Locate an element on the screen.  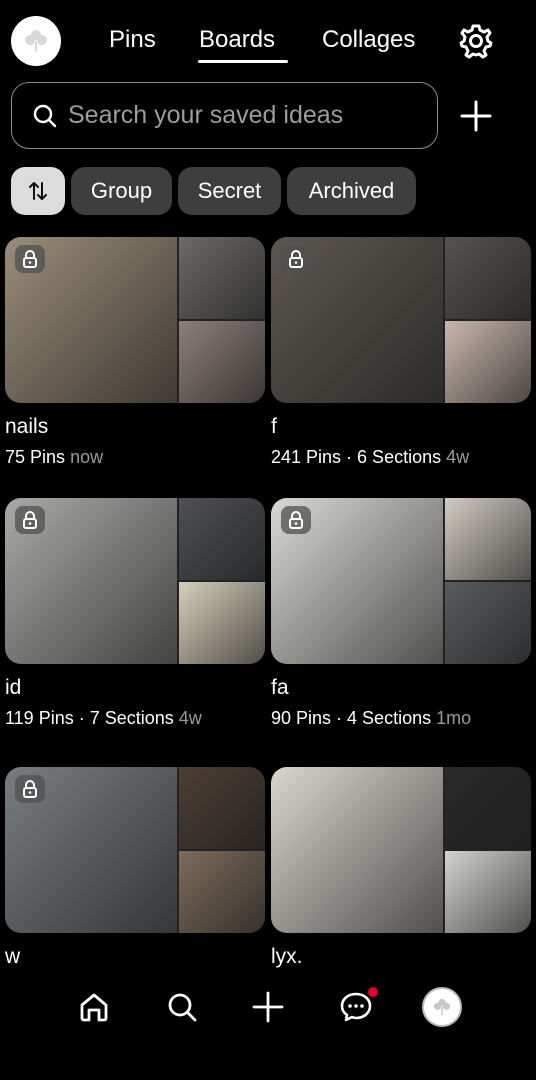
top-header: Pins Boards Collages is located at coordinates (268, 40).